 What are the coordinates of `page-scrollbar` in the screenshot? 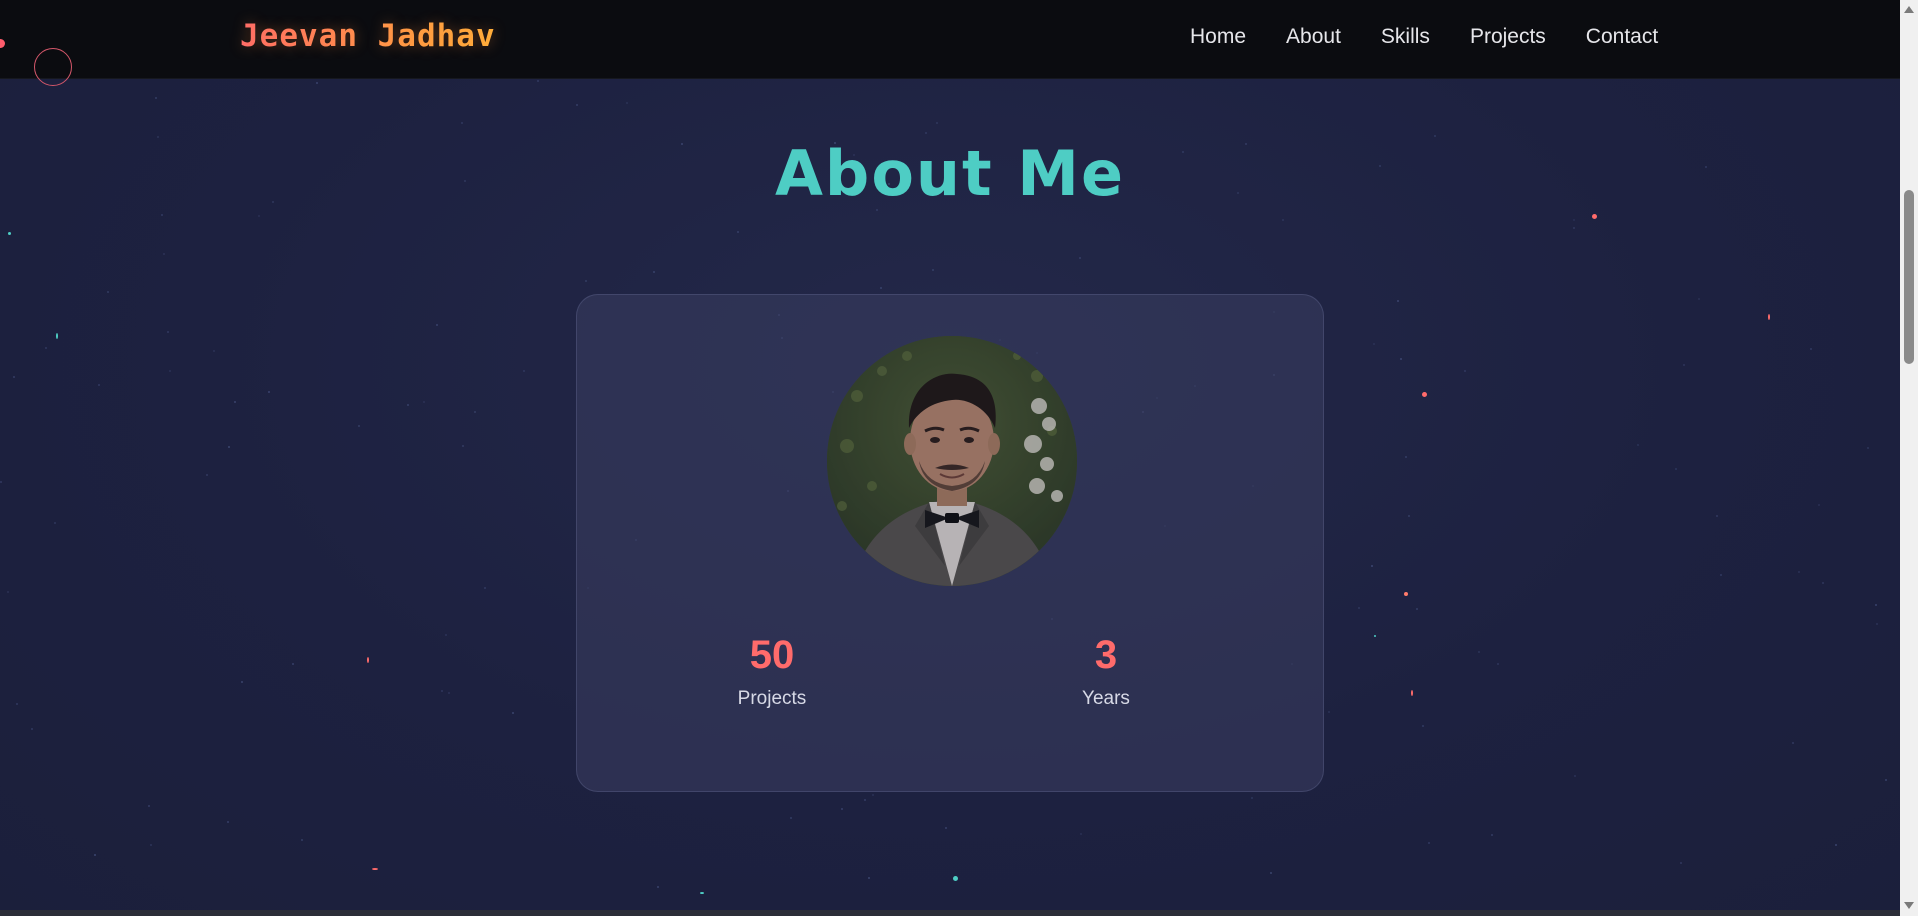 It's located at (1909, 458).